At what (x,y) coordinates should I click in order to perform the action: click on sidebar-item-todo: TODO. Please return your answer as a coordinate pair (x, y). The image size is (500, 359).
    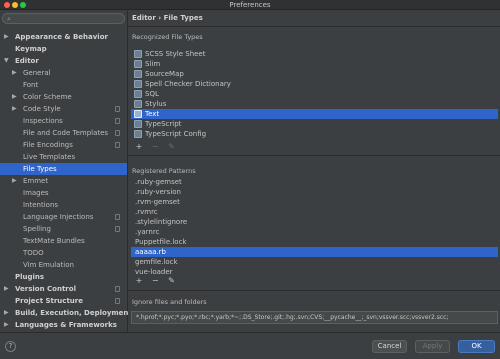
    Looking at the image, I should click on (63, 253).